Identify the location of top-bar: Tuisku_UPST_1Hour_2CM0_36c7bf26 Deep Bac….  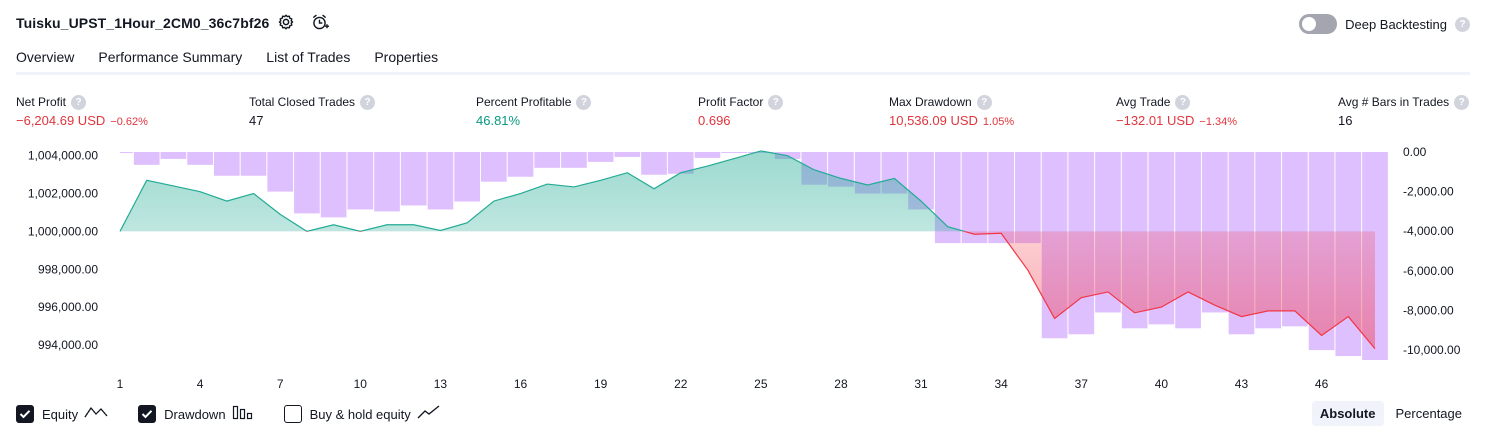
(743, 22).